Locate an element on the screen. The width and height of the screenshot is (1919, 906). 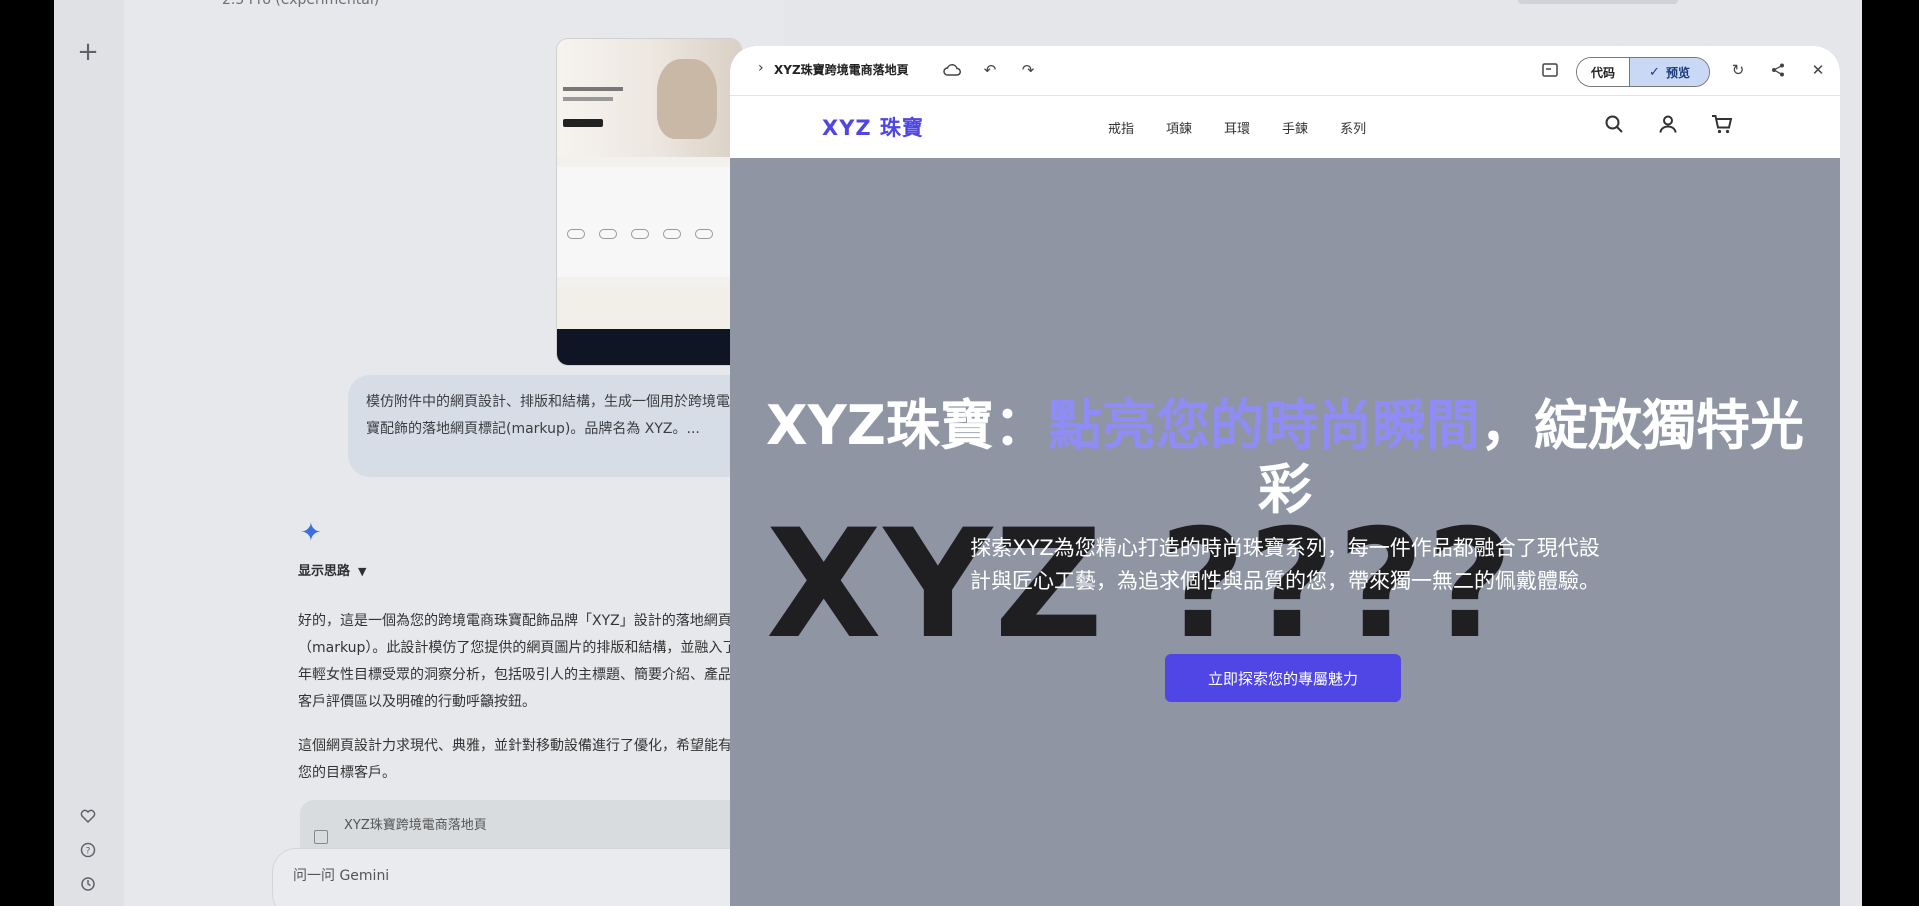
top-bar-fragment is located at coordinates (1598, 2).